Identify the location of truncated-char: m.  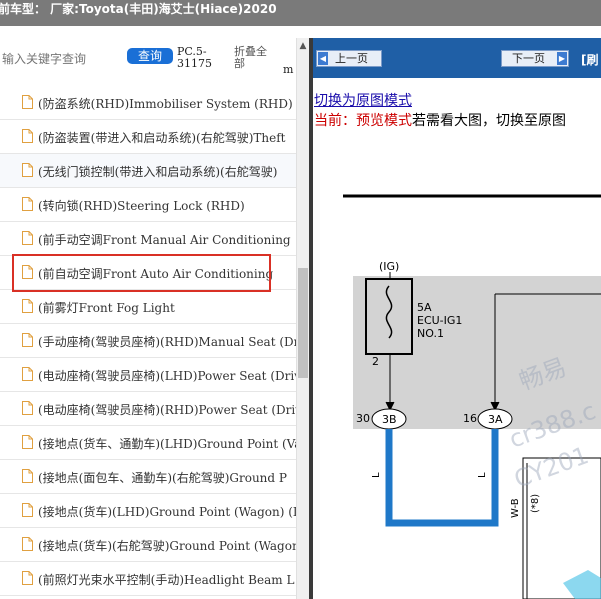
(288, 69).